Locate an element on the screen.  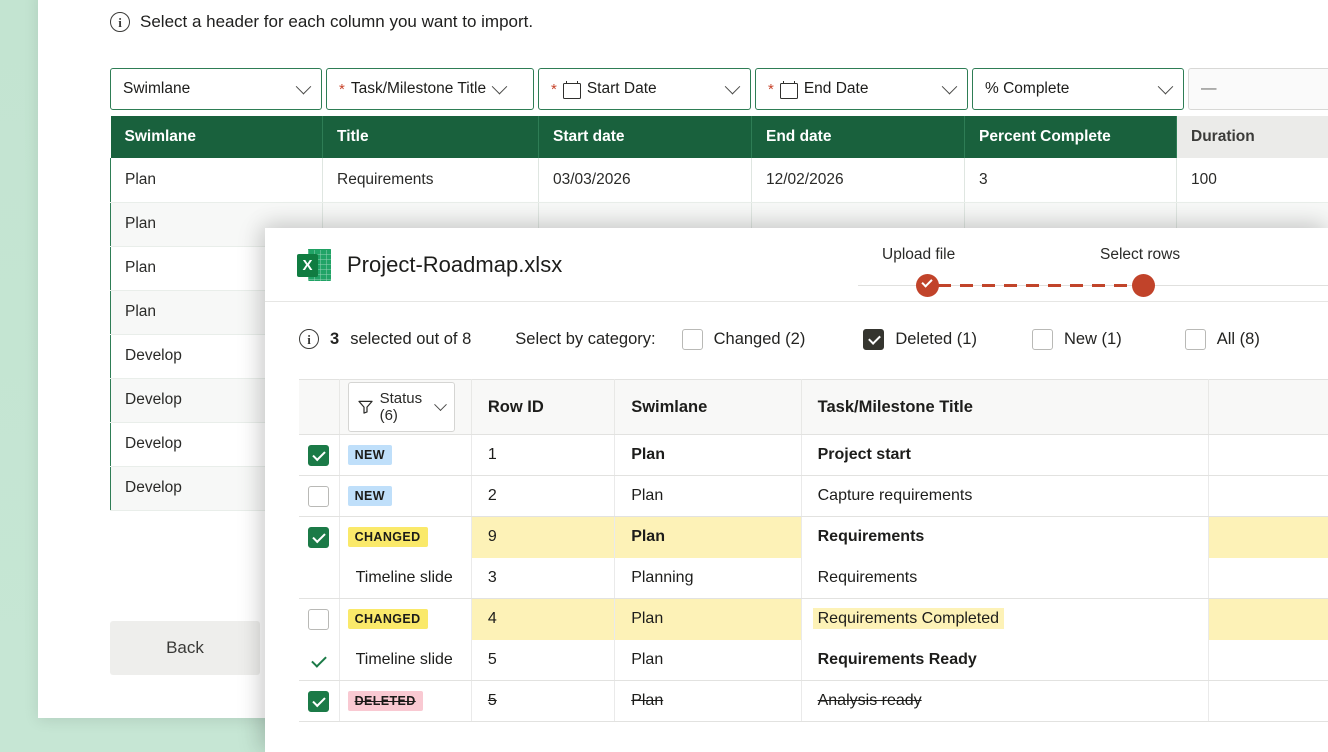
row-status-subtext: Timeline slide is located at coordinates (405, 578).